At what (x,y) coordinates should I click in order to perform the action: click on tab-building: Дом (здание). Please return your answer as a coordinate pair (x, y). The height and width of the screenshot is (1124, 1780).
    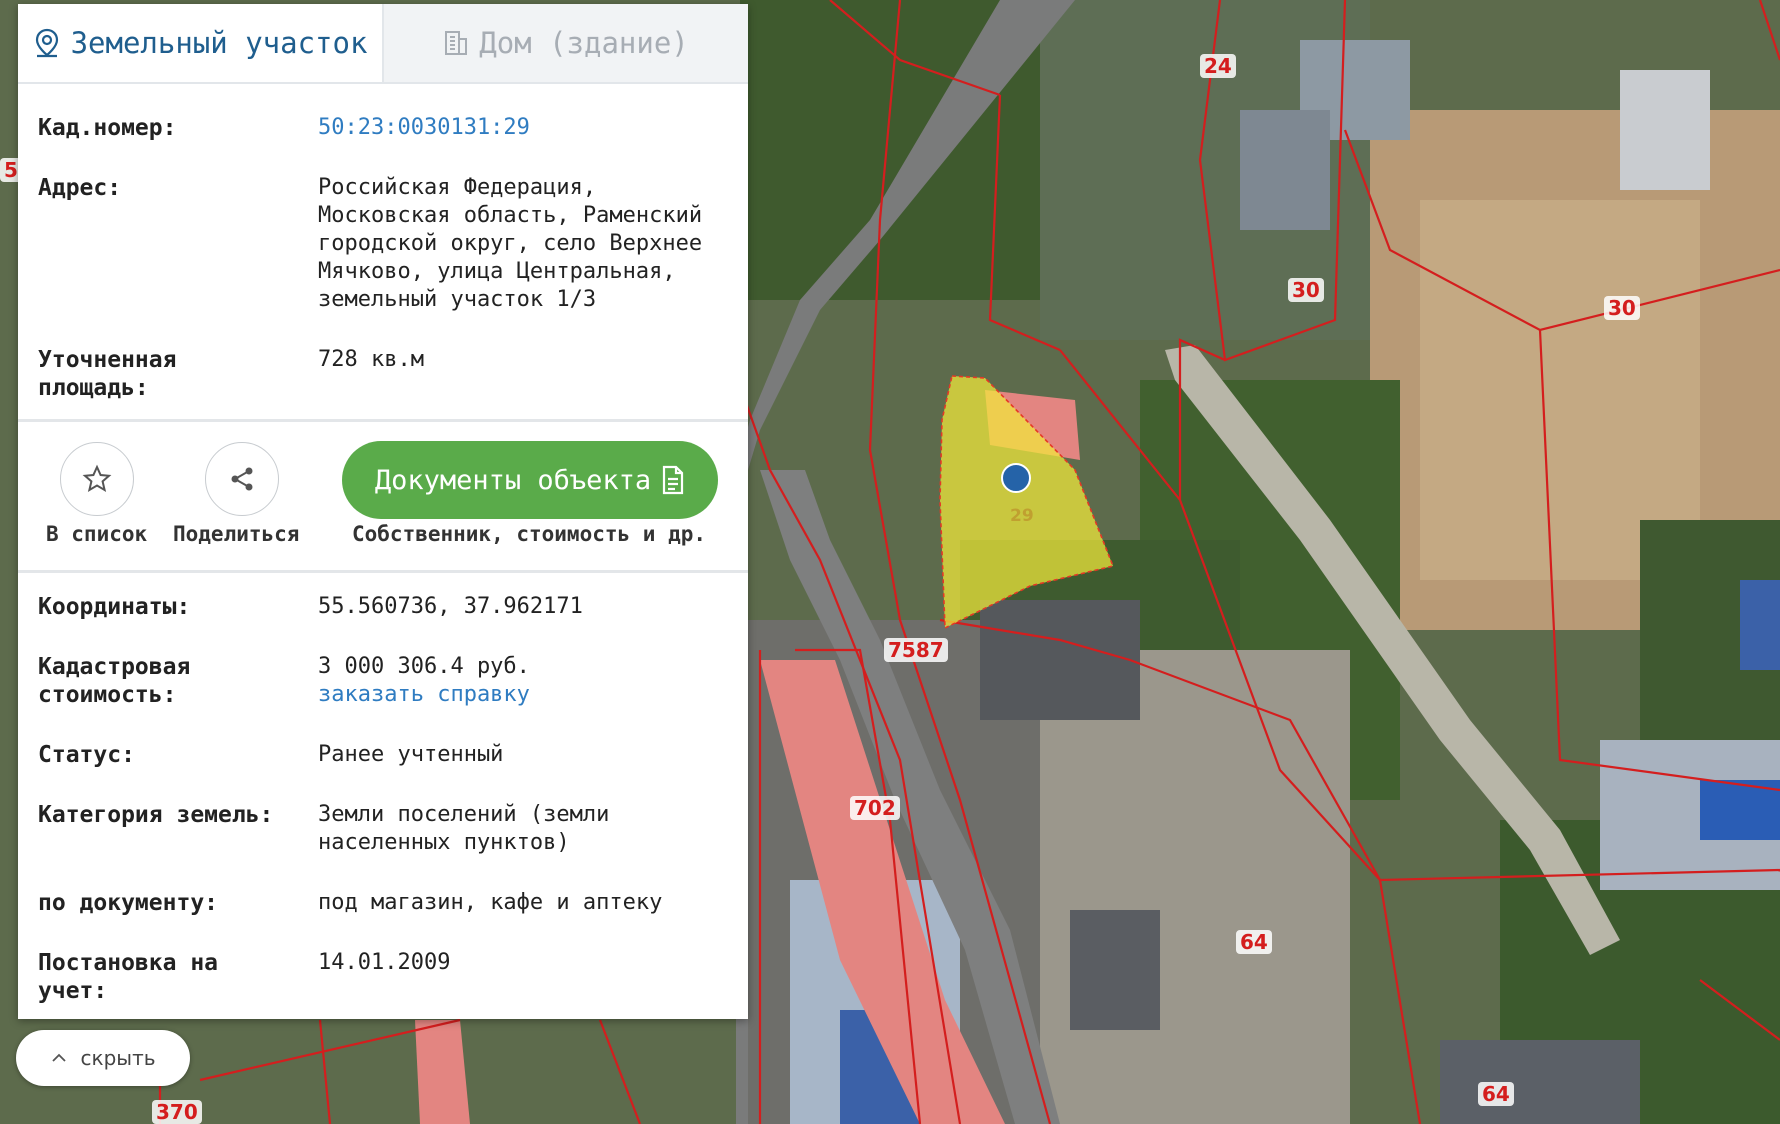
    Looking at the image, I should click on (565, 43).